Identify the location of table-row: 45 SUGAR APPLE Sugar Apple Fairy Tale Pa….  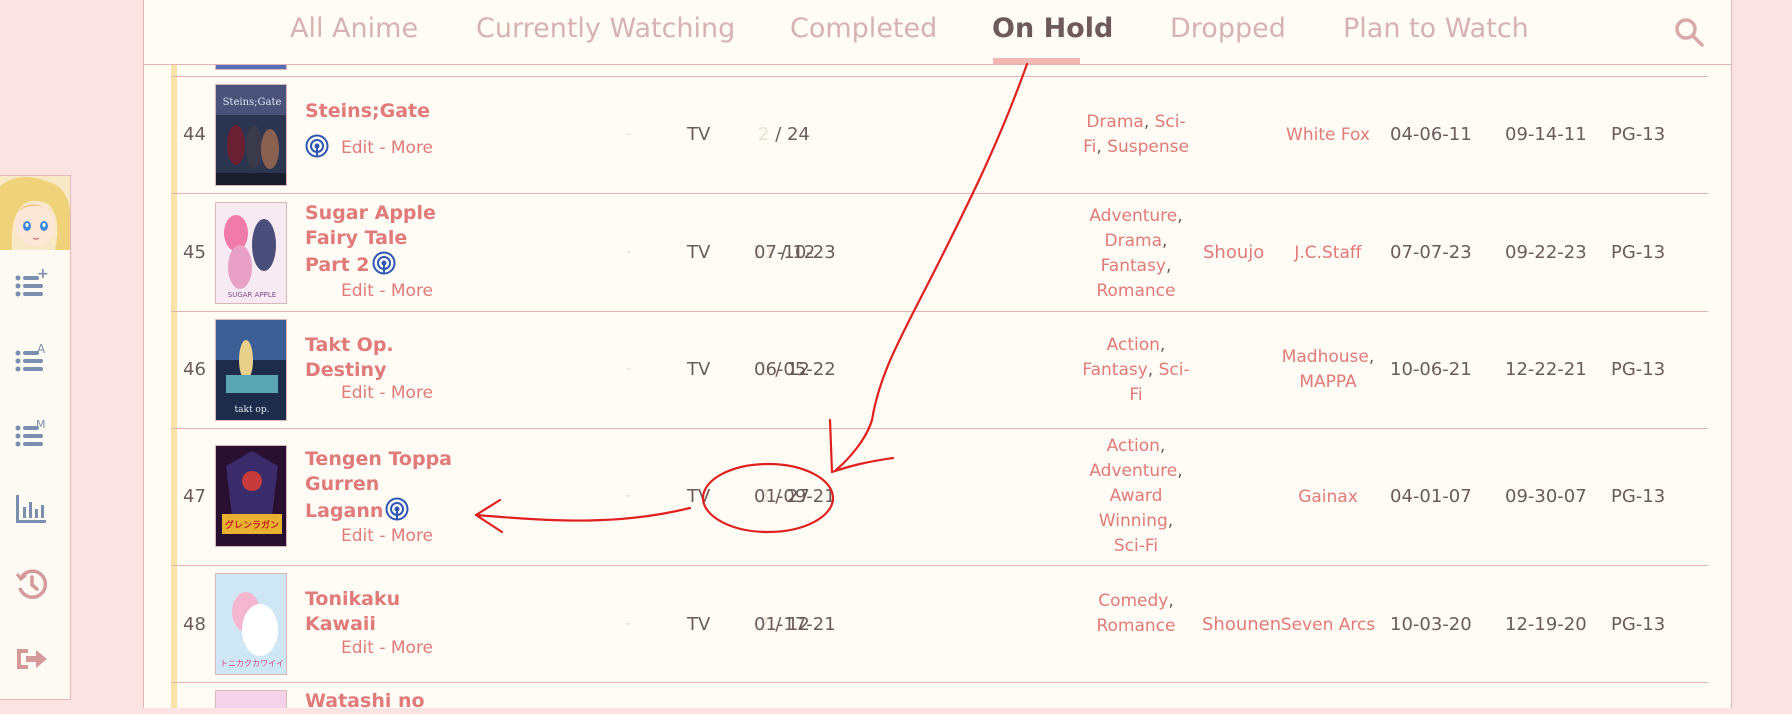
(939, 253).